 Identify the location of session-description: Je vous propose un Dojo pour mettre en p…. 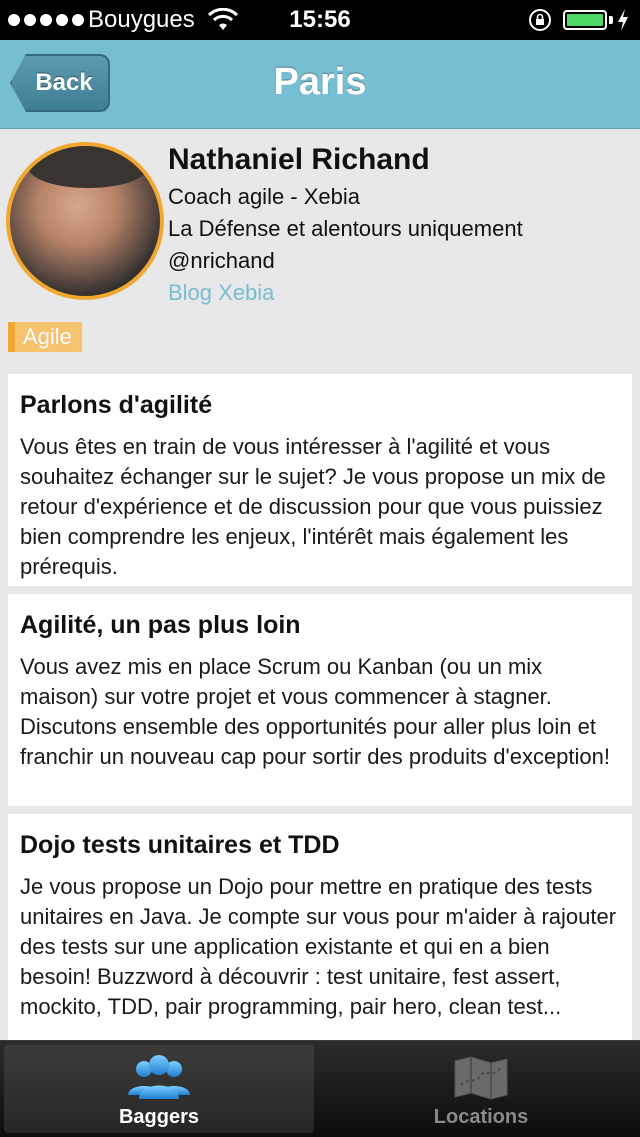
(318, 946).